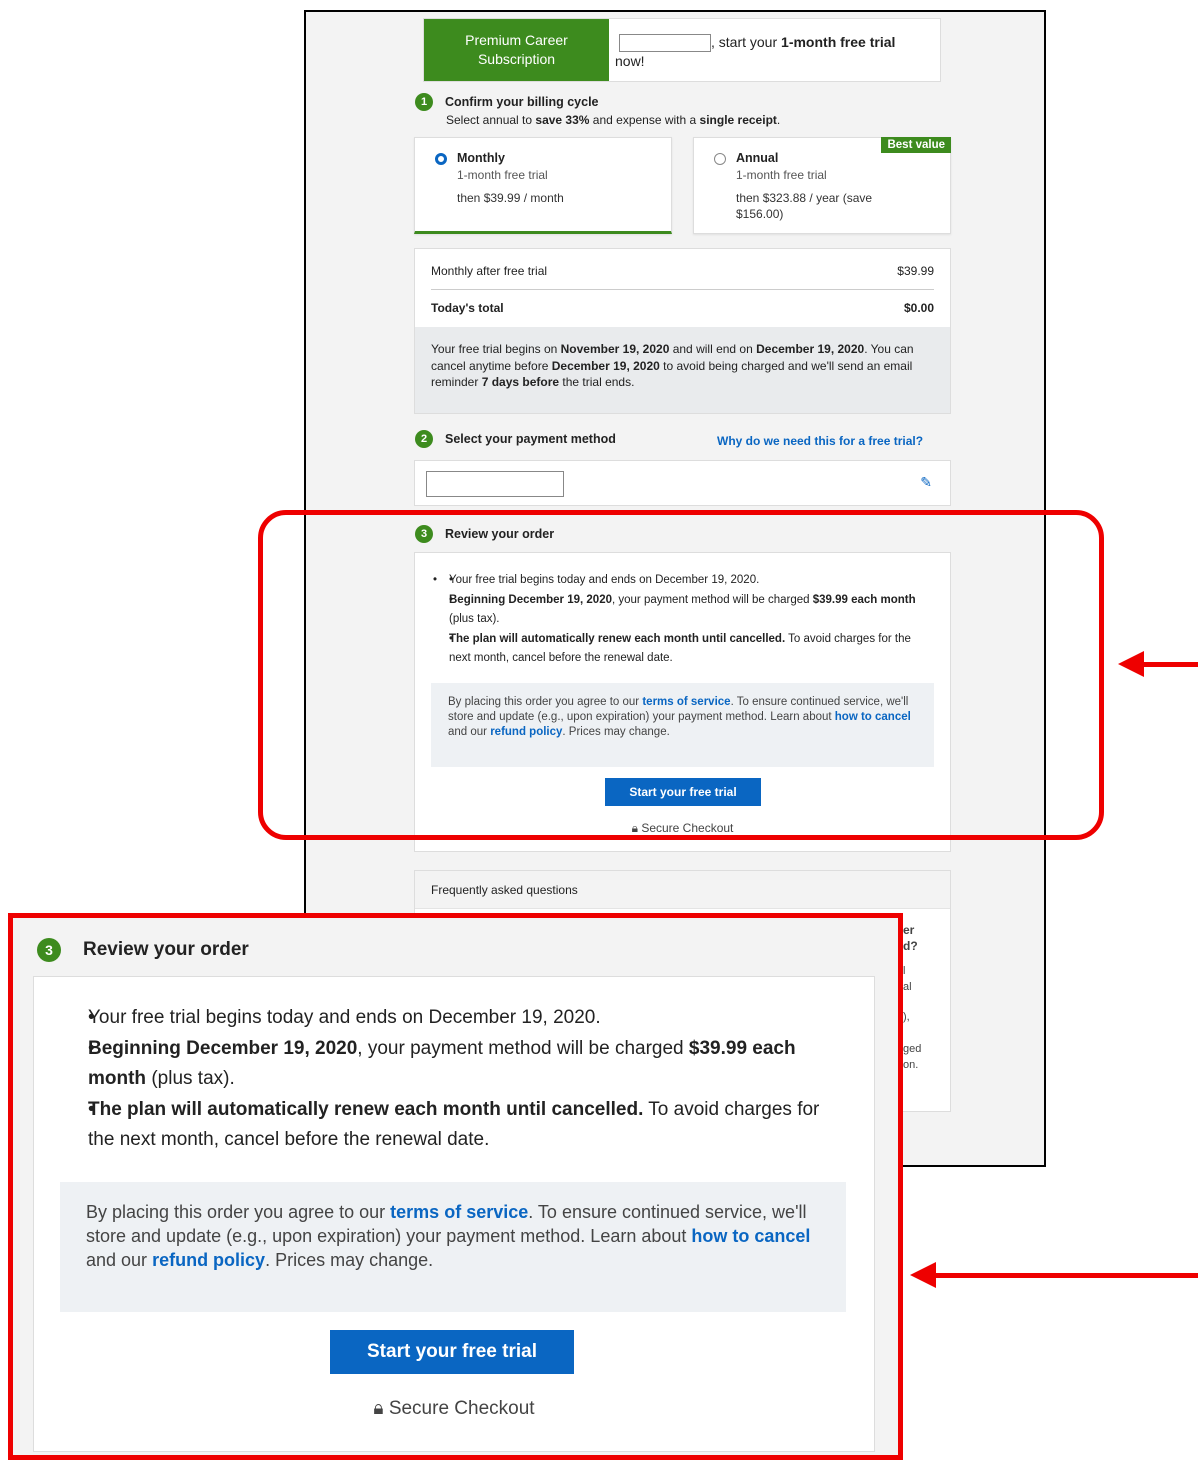 This screenshot has width=1198, height=1460. What do you see at coordinates (522, 102) in the screenshot?
I see `step-title: Confirm your billing cycle` at bounding box center [522, 102].